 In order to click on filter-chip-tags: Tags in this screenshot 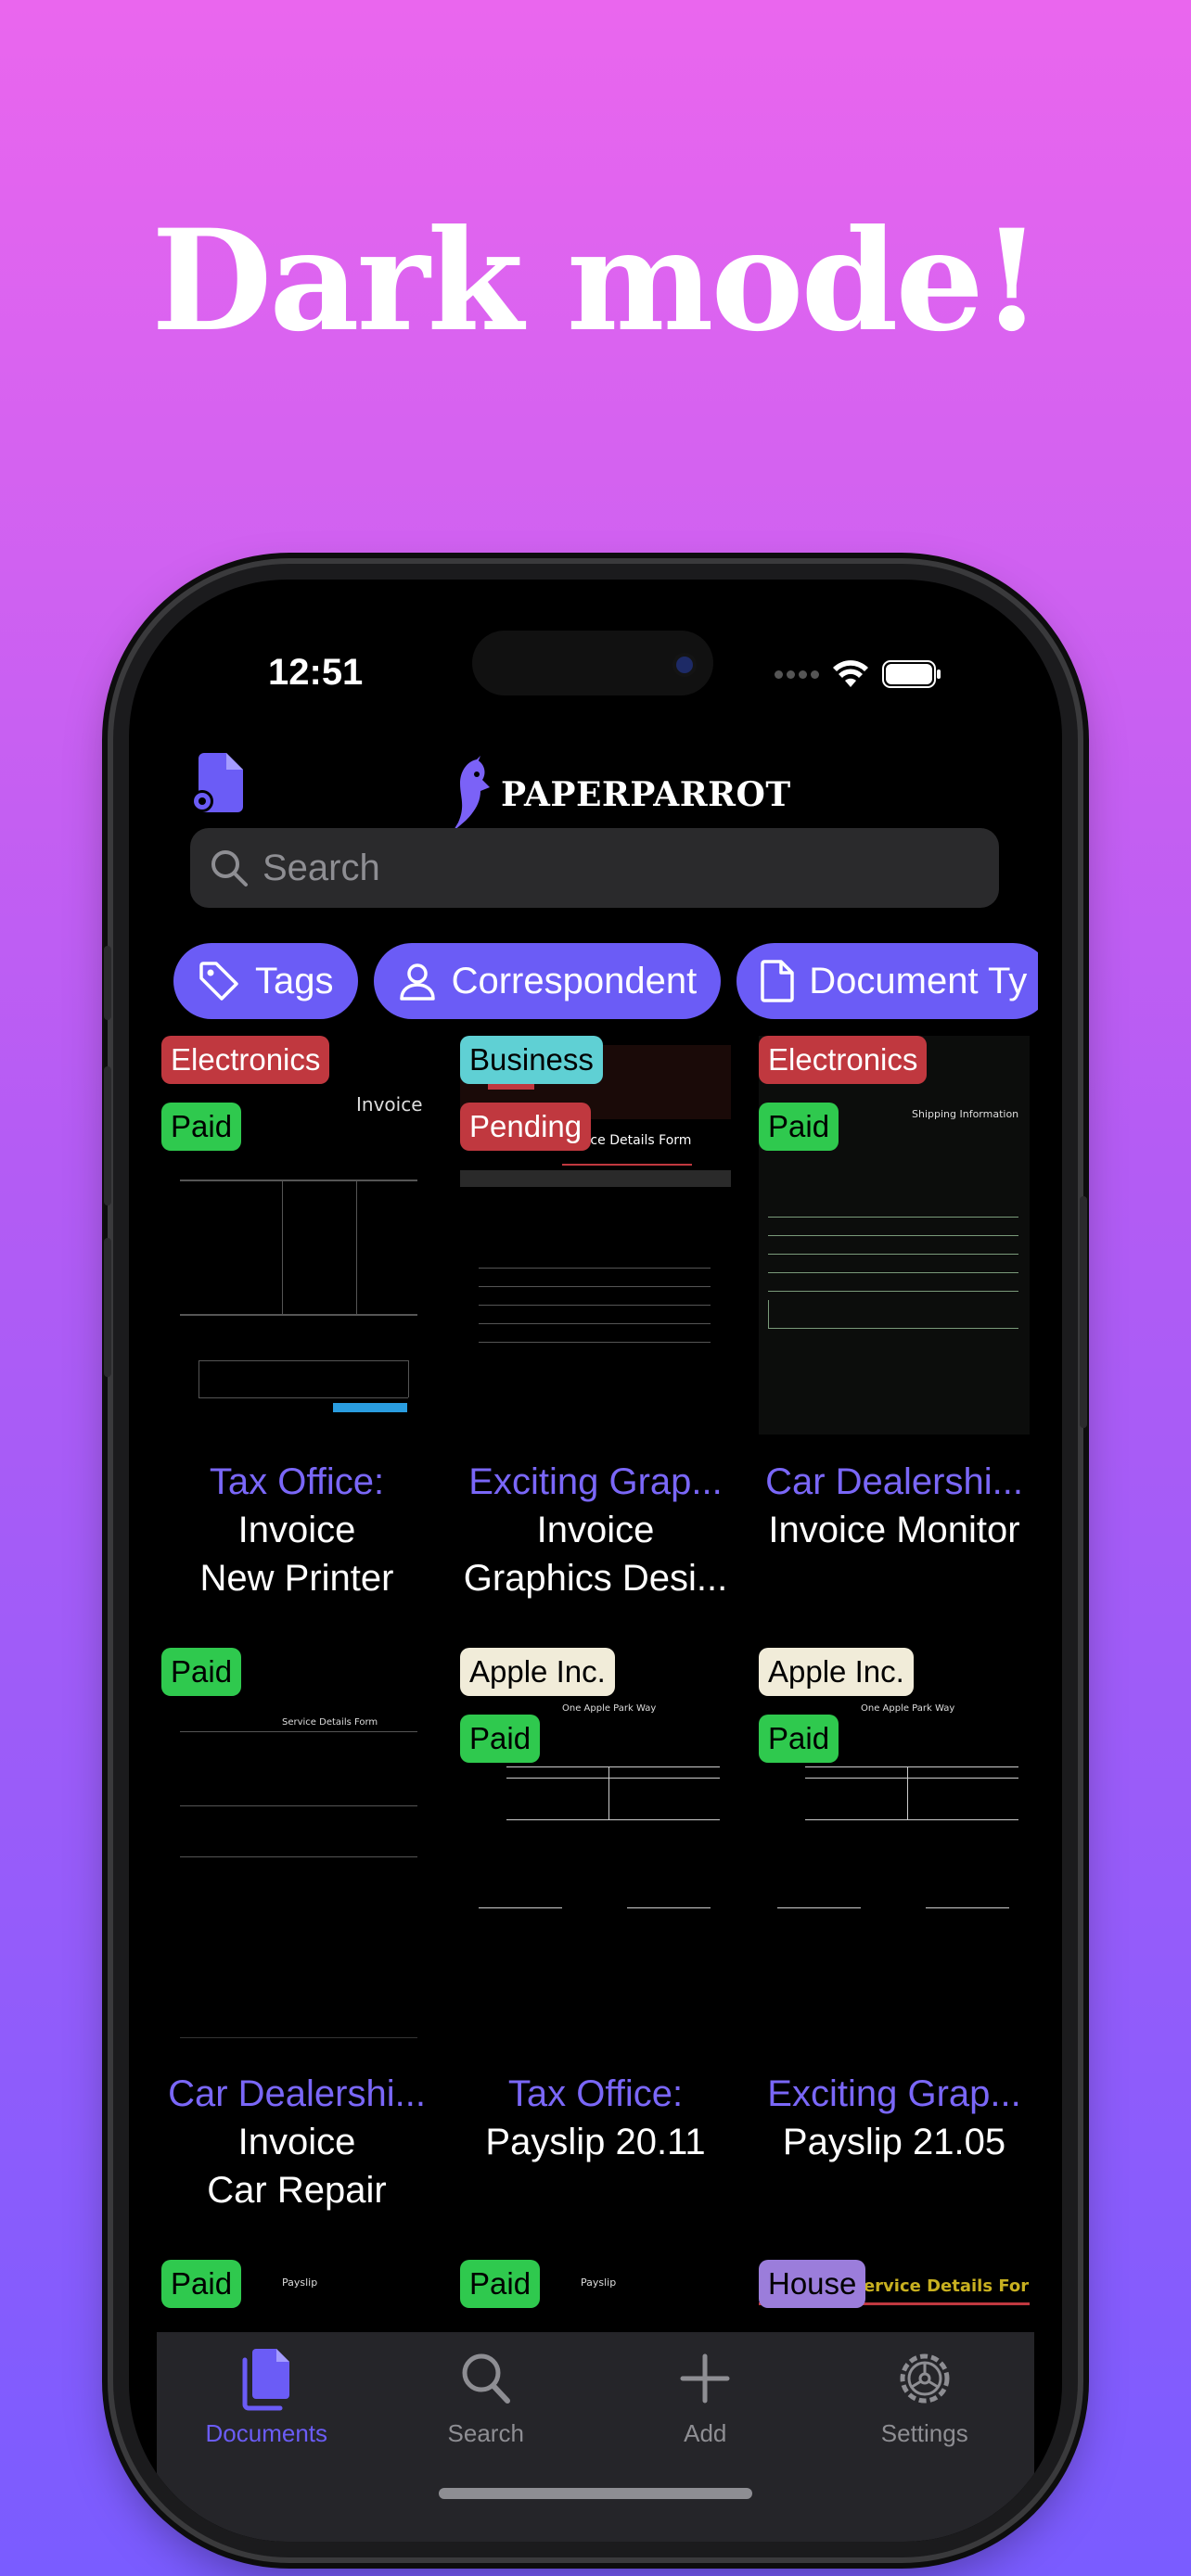, I will do `click(265, 981)`.